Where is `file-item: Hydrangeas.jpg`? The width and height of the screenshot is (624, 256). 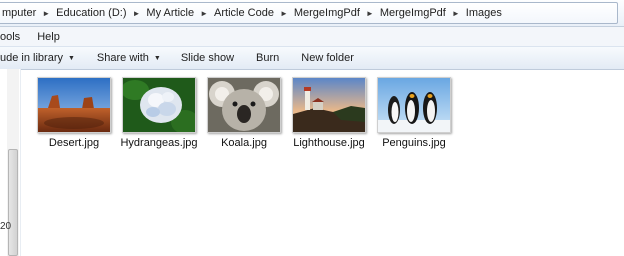
file-item: Hydrangeas.jpg is located at coordinates (159, 113).